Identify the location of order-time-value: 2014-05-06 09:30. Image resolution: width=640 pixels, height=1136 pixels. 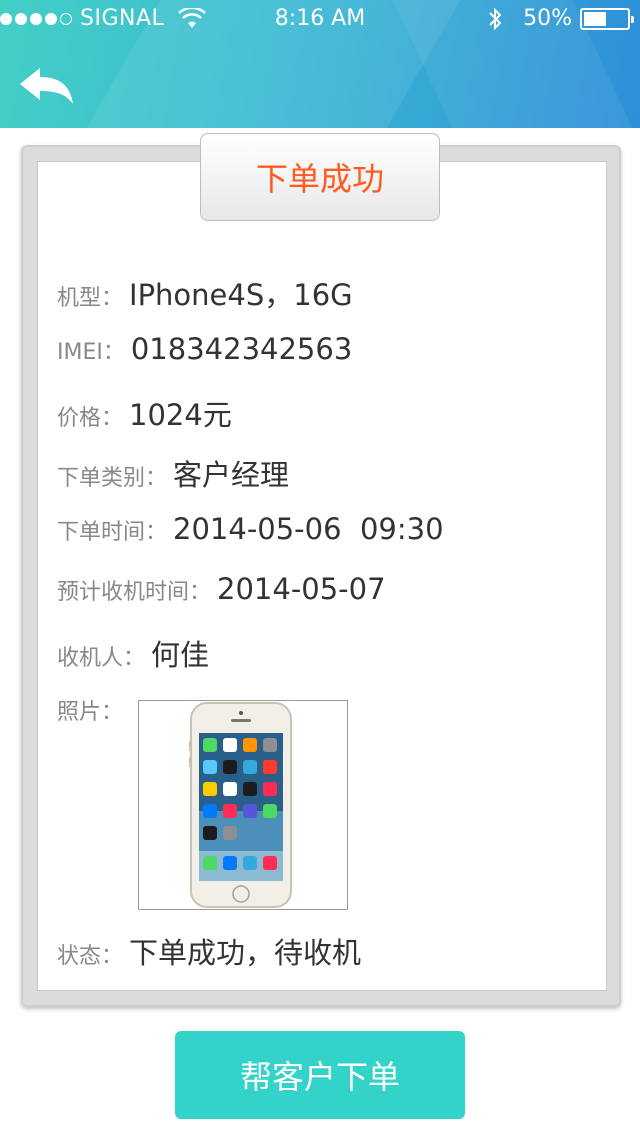
(308, 529).